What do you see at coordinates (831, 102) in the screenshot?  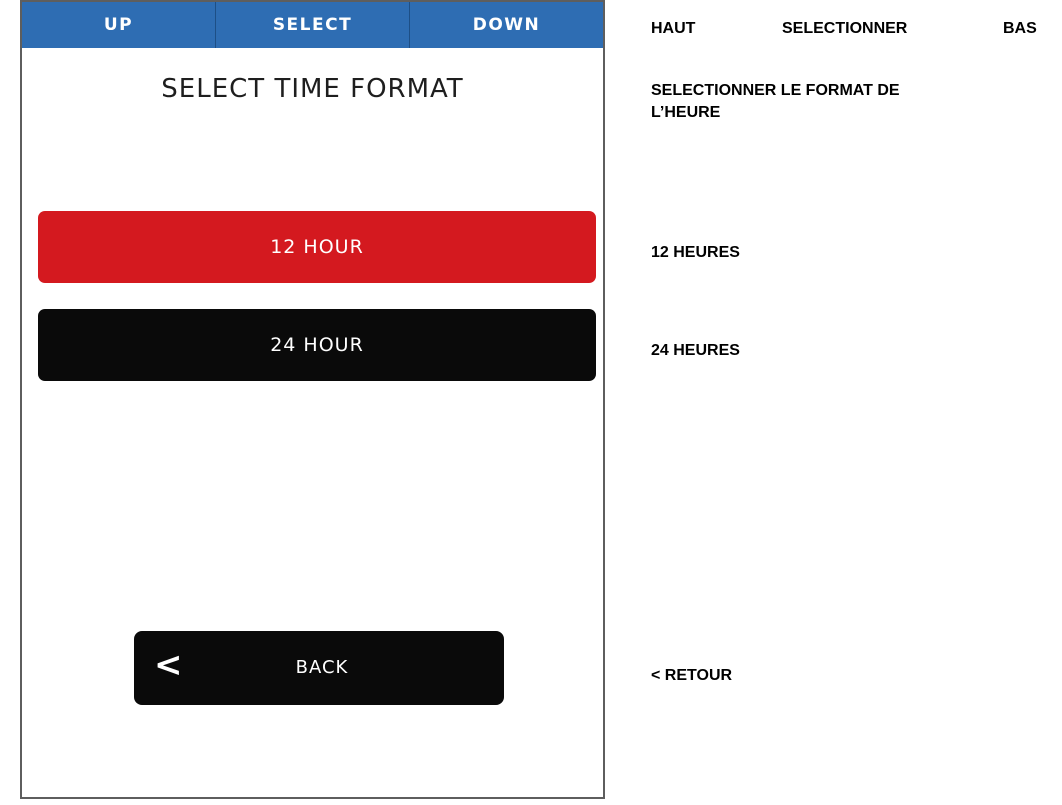 I see `translation-title: SELECTIONNER LE FORMAT DE L’HEURE` at bounding box center [831, 102].